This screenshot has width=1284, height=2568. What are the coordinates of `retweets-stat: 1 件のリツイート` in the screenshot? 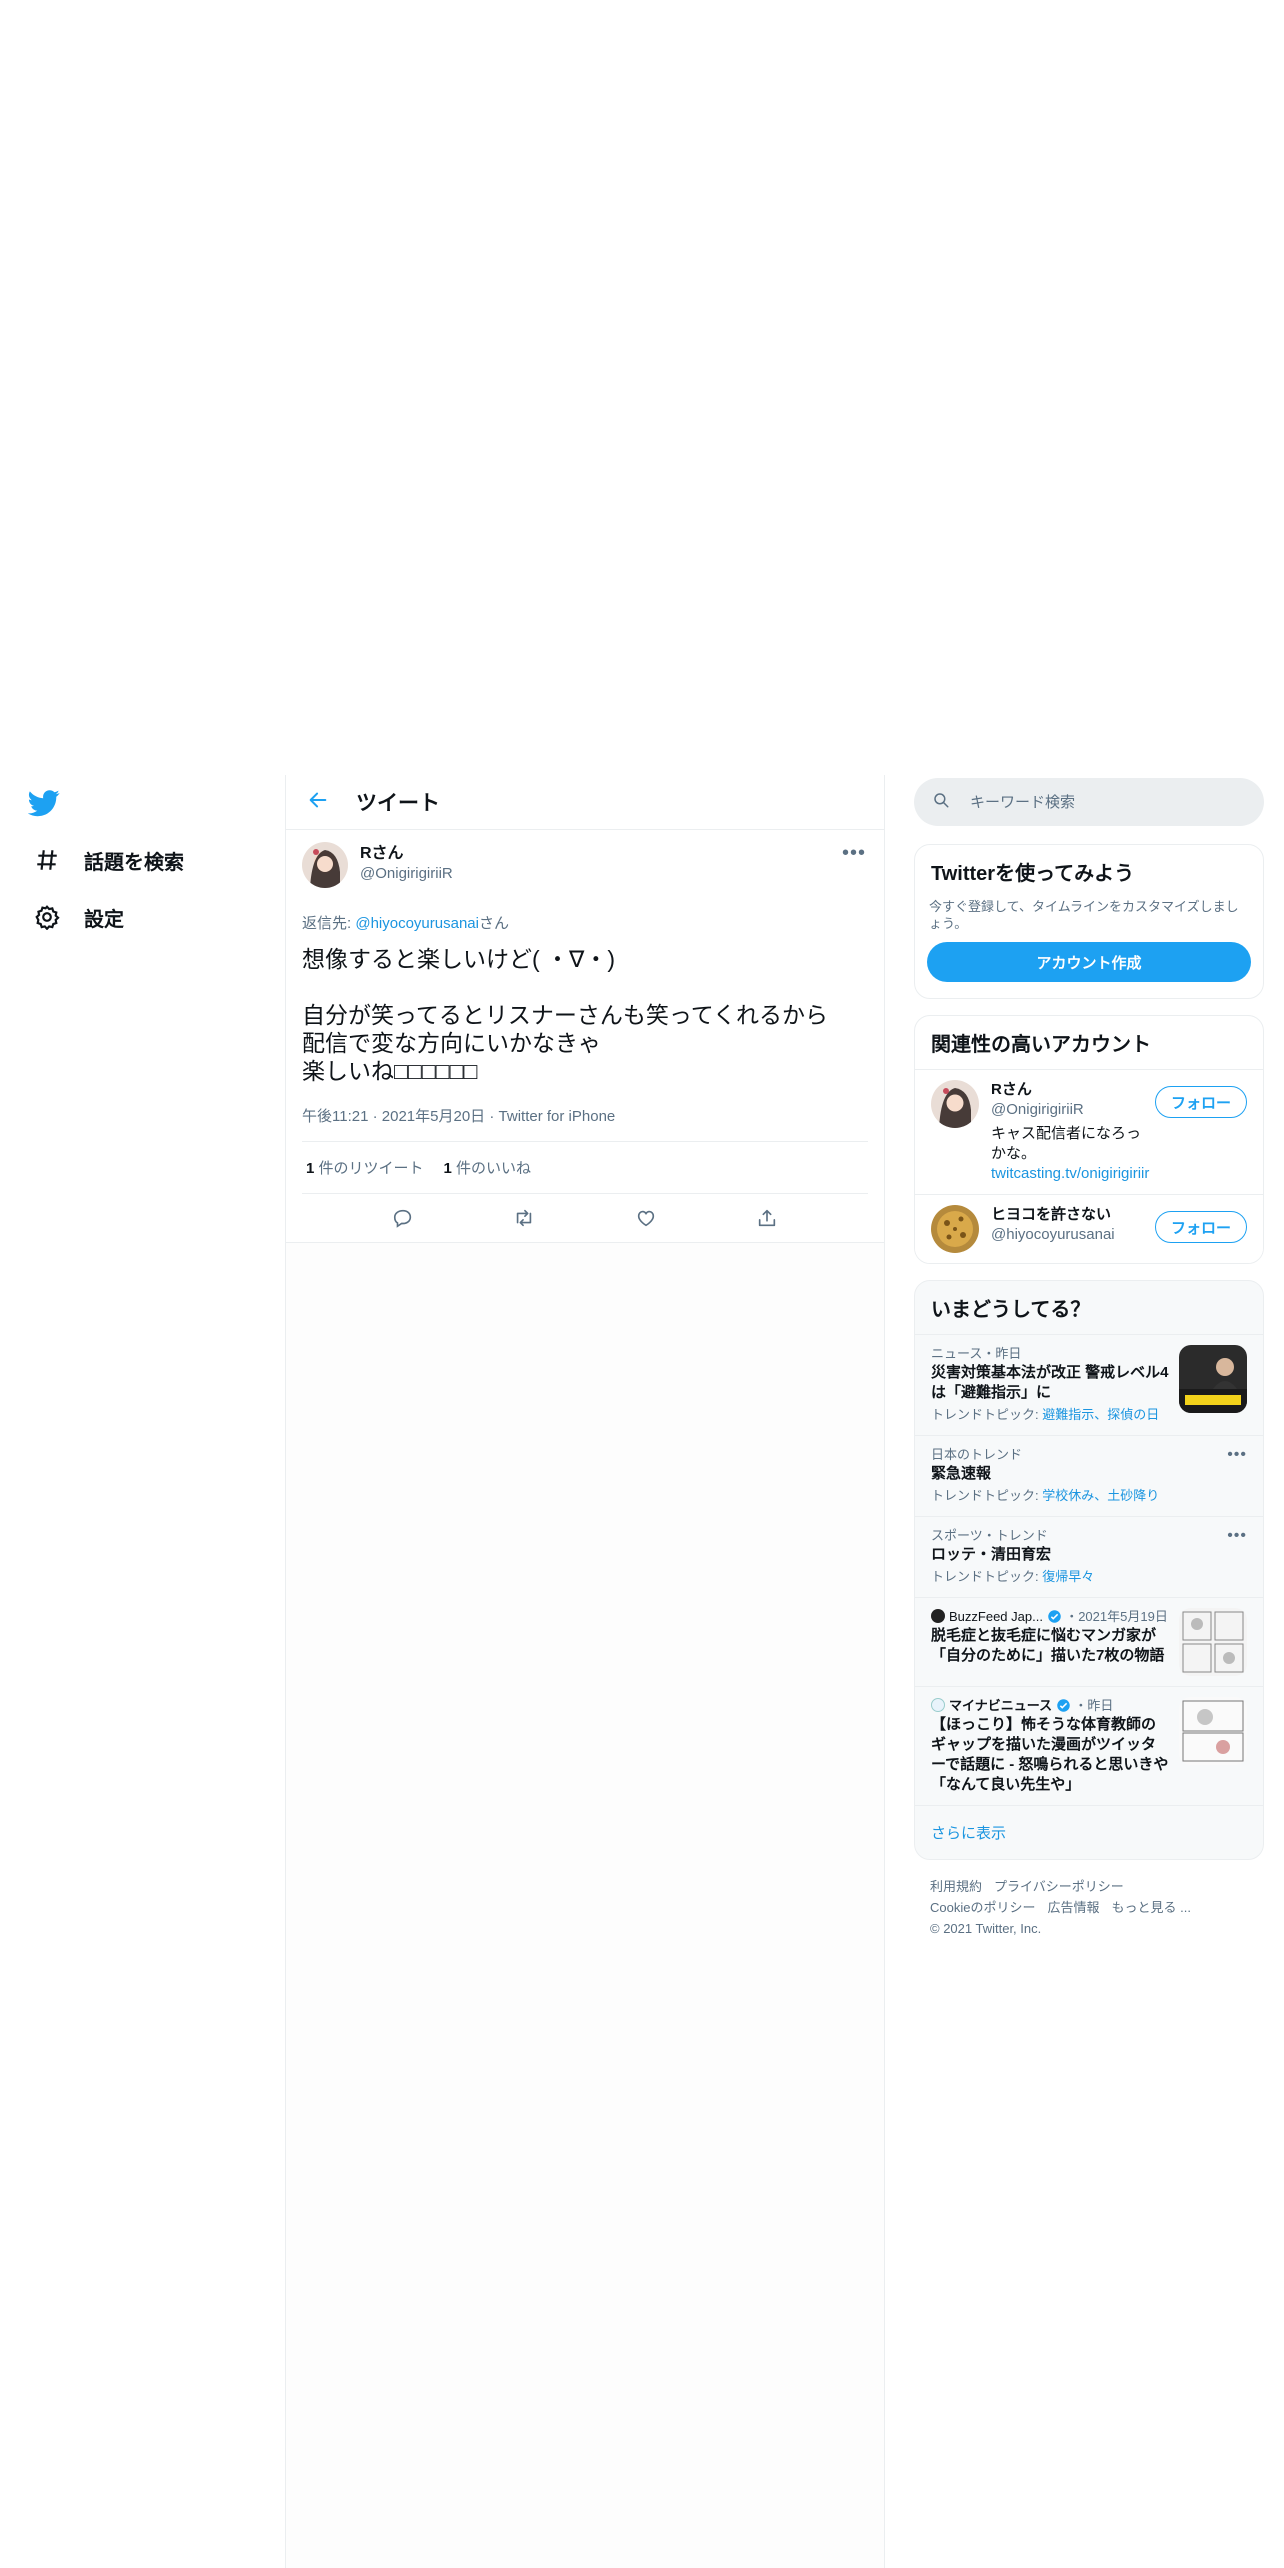 It's located at (365, 1167).